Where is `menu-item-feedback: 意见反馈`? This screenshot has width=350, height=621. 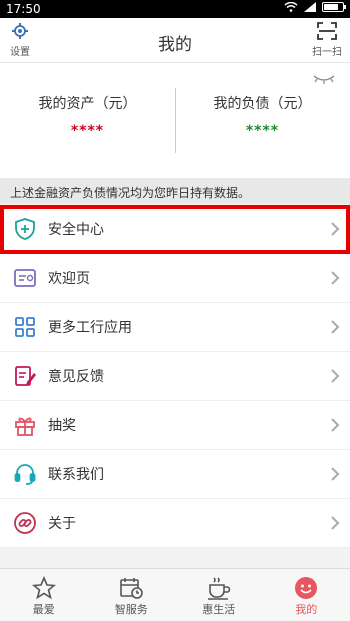 menu-item-feedback: 意见反馈 is located at coordinates (175, 376).